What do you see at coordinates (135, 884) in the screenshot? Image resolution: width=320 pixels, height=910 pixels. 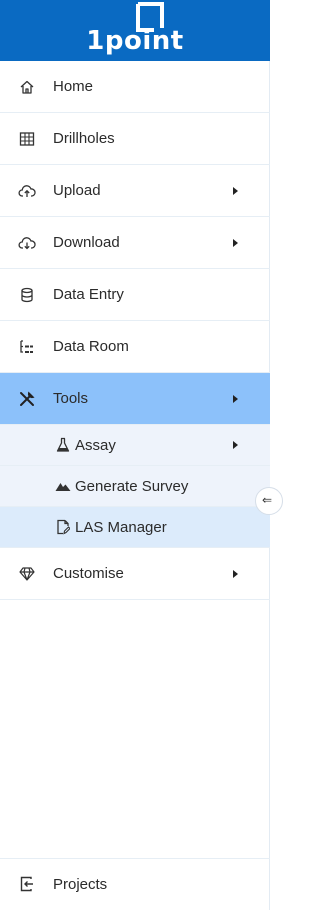 I see `menu-item-projects: Projects` at bounding box center [135, 884].